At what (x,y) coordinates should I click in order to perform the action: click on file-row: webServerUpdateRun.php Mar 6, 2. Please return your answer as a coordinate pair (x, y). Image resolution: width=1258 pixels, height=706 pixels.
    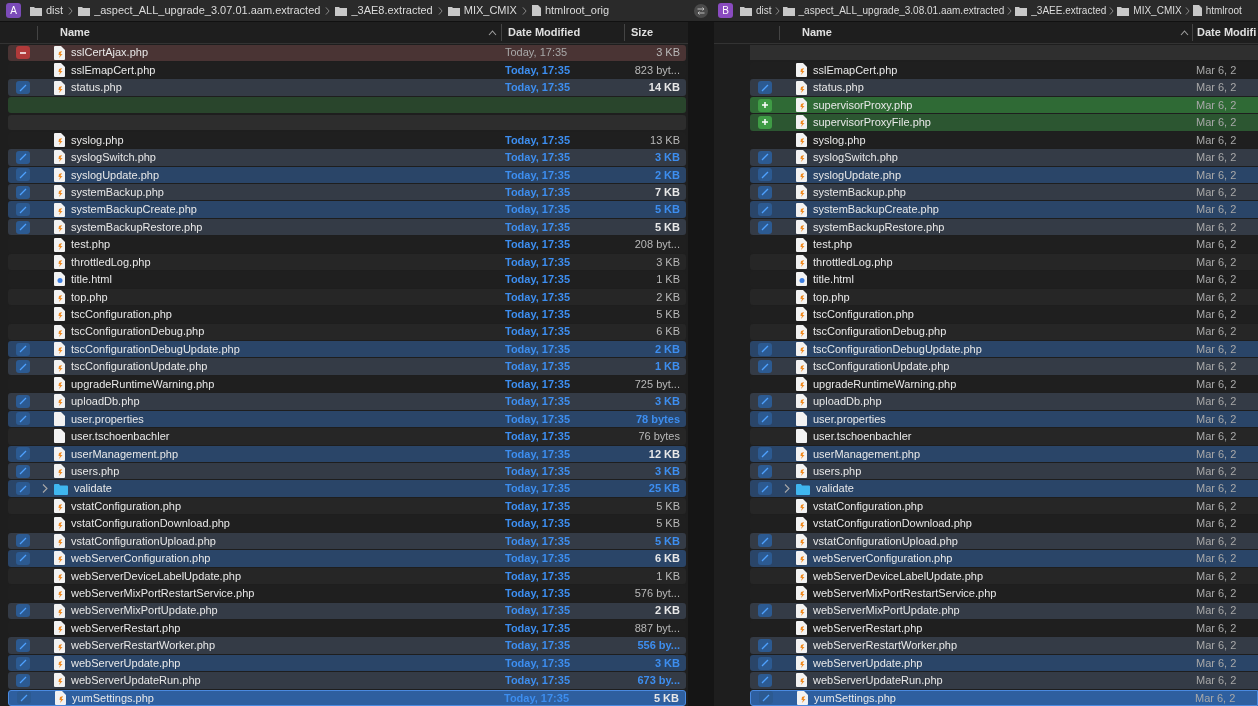
    Looking at the image, I should click on (1004, 680).